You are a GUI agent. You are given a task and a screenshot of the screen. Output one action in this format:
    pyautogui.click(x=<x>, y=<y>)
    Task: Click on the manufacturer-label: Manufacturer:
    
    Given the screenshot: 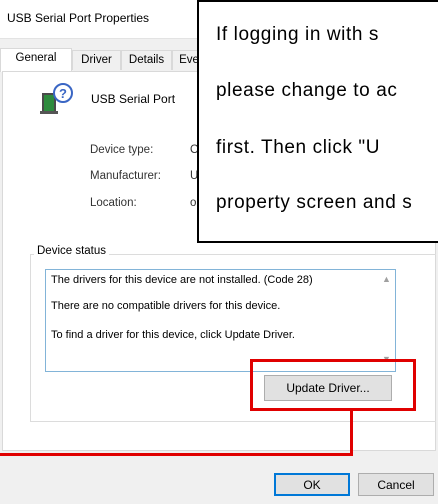 What is the action you would take?
    pyautogui.click(x=125, y=176)
    